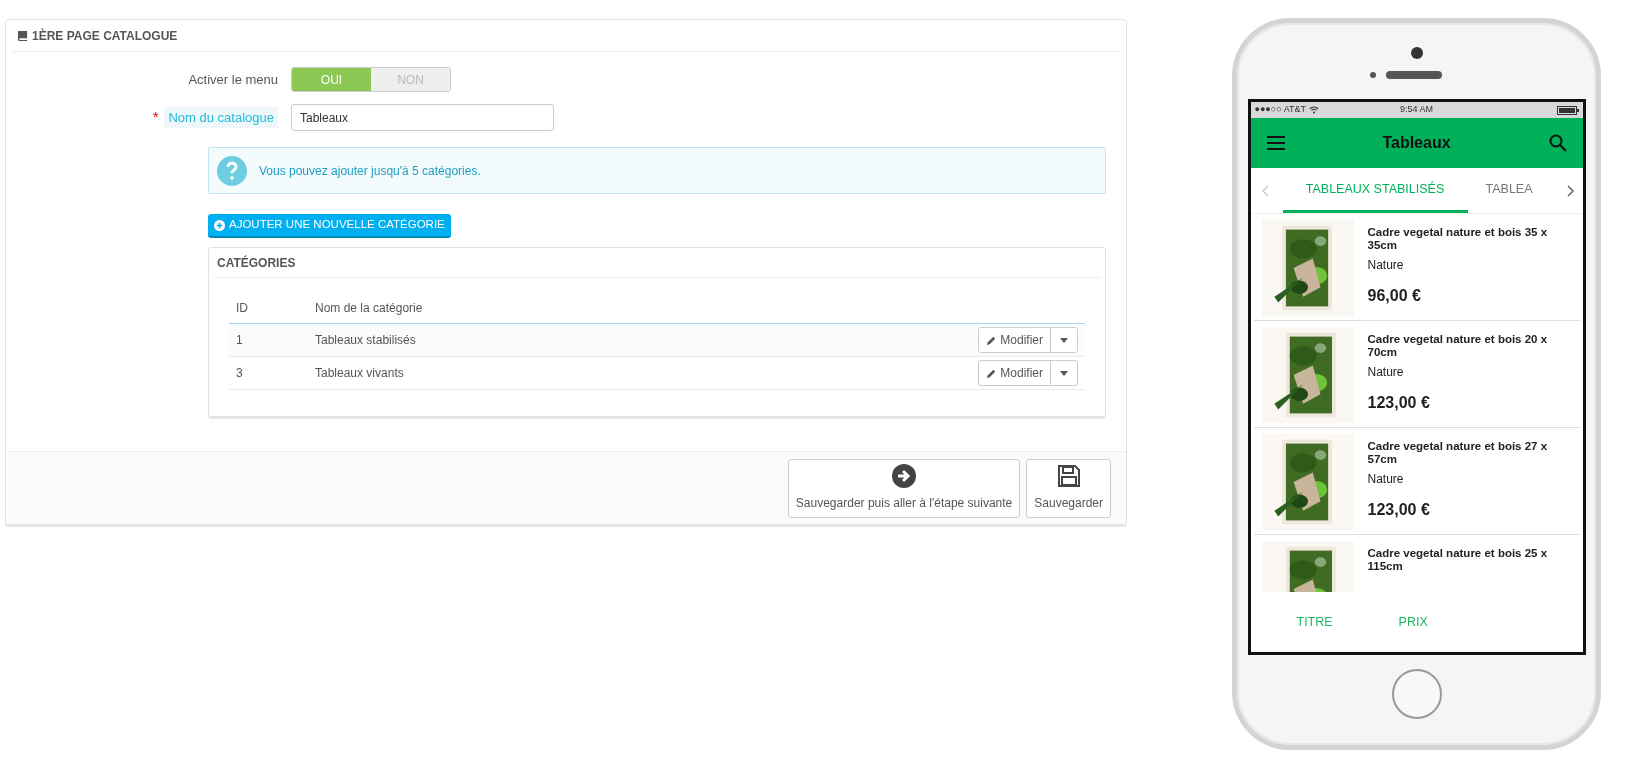 The height and width of the screenshot is (769, 1634). What do you see at coordinates (1416, 267) in the screenshot?
I see `product-item: Cadre vegetal nature et bois 35 x 35cm Nature 96,00 €` at bounding box center [1416, 267].